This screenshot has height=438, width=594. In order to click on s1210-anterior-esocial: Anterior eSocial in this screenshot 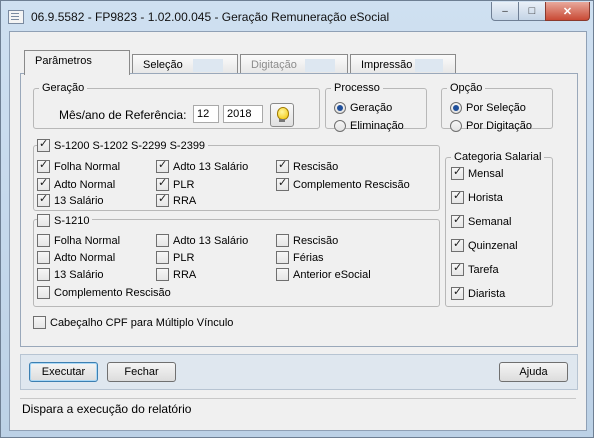, I will do `click(323, 274)`.